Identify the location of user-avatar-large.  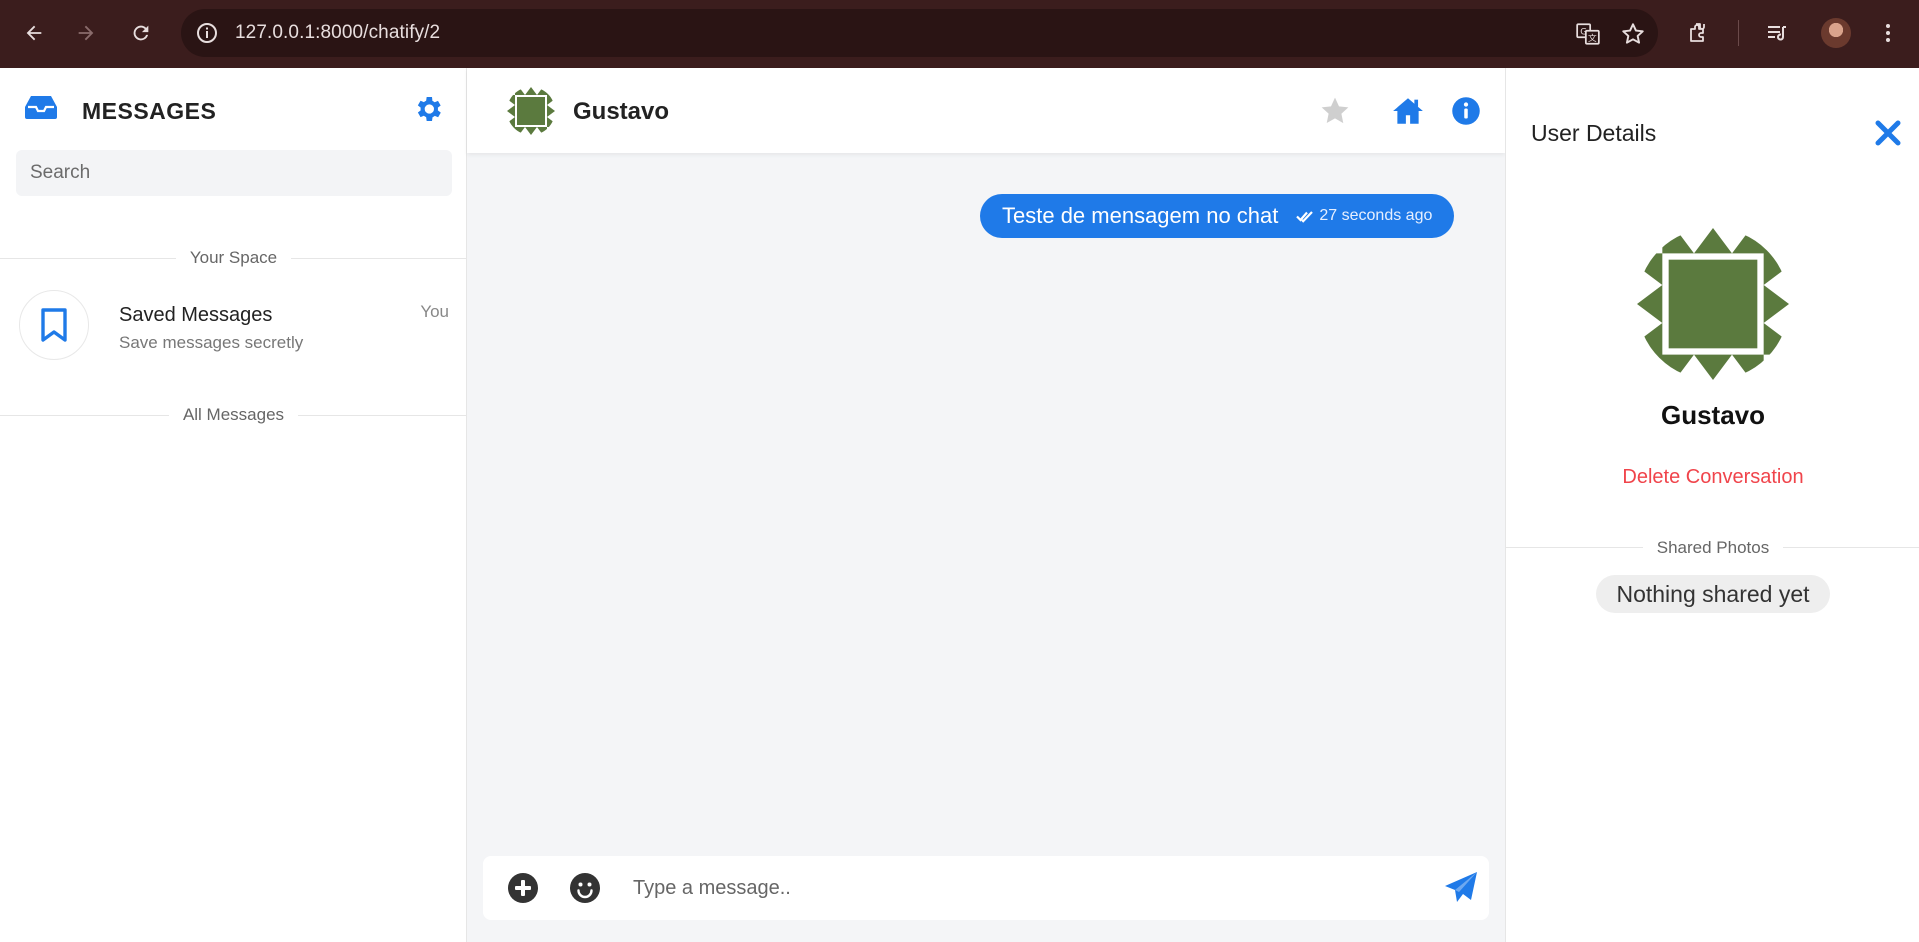
(1713, 304).